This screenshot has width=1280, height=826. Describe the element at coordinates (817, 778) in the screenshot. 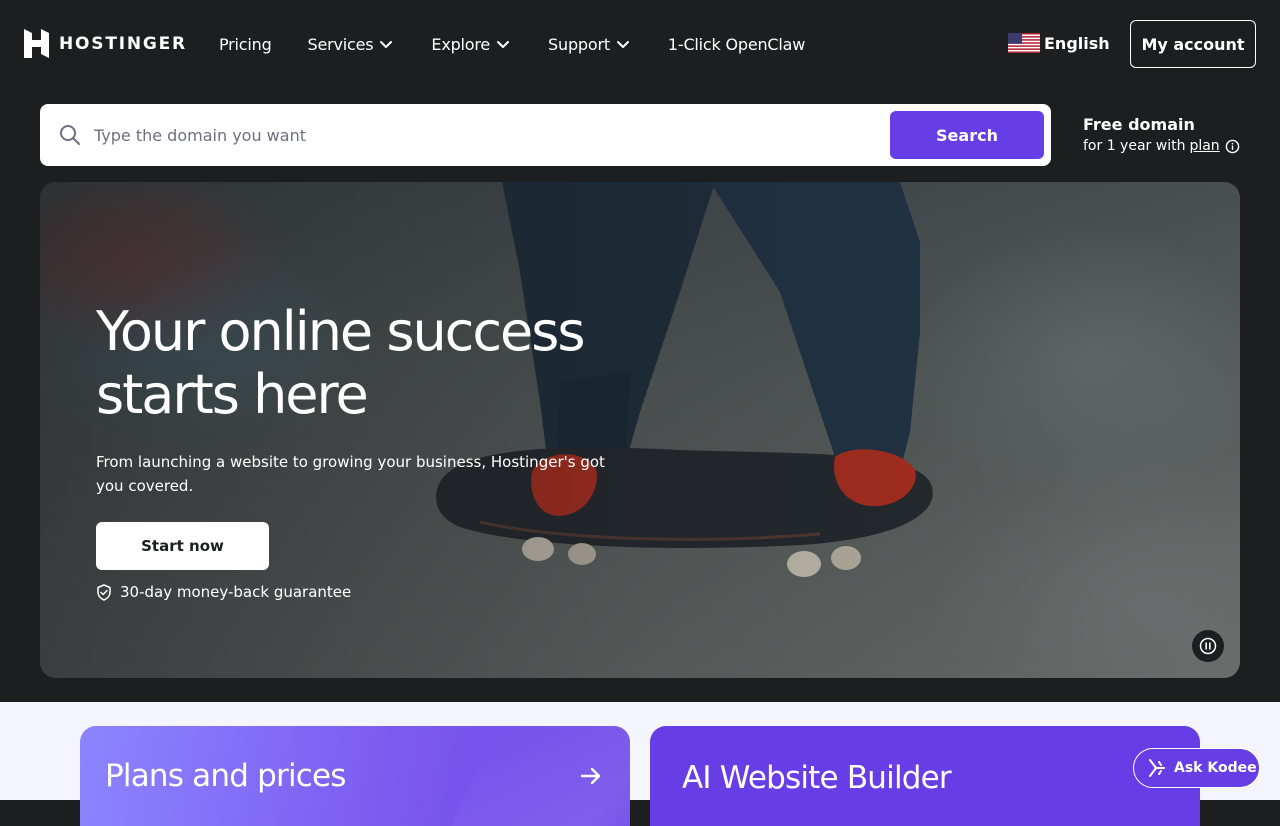

I see `ai-card-title: AI Website Builder` at that location.